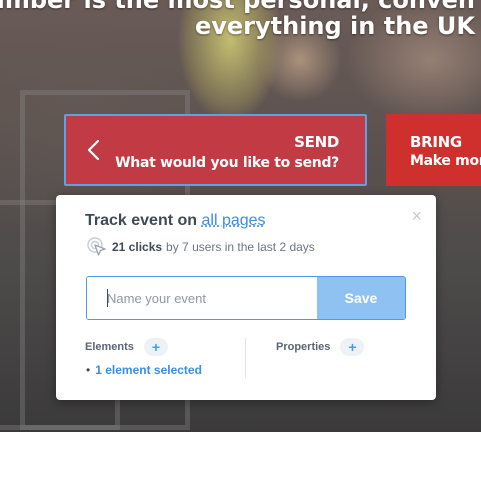 This screenshot has height=496, width=481. I want to click on popup-title-prefix: Track event on, so click(141, 220).